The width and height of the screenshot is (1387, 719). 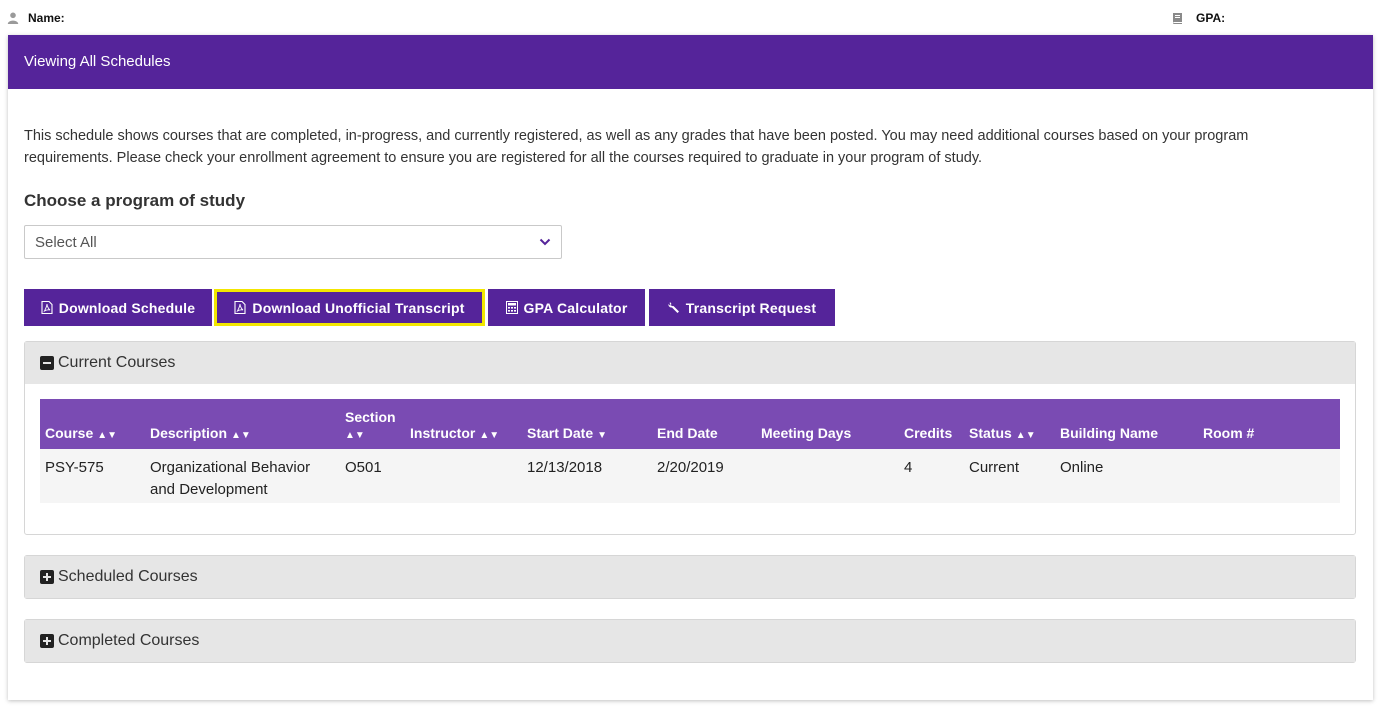 I want to click on scheduled-courses-toggle: Scheduled Courses, so click(x=690, y=577).